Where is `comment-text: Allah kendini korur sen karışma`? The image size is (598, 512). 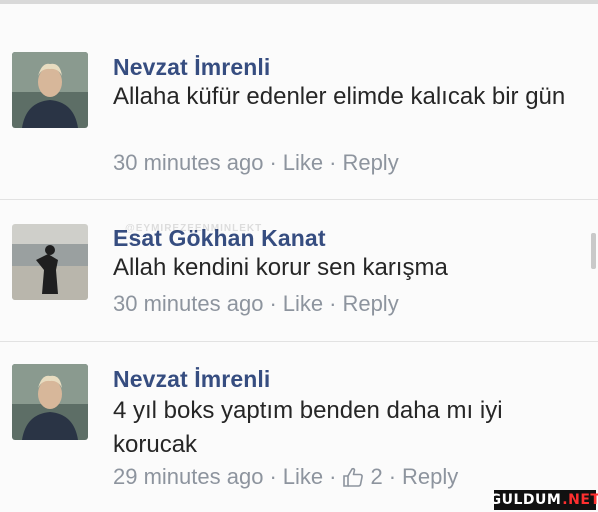 comment-text: Allah kendini korur sen karışma is located at coordinates (280, 267).